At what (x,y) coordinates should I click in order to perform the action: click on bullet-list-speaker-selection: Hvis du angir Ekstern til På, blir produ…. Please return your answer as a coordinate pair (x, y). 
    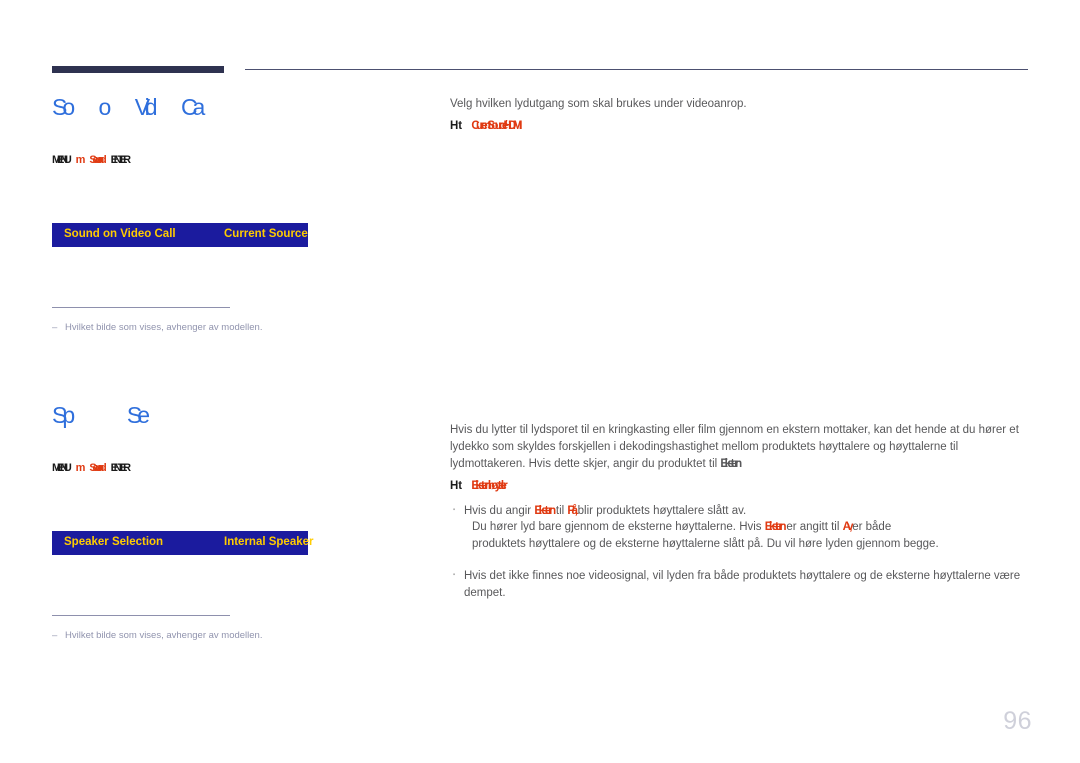
    Looking at the image, I should click on (740, 552).